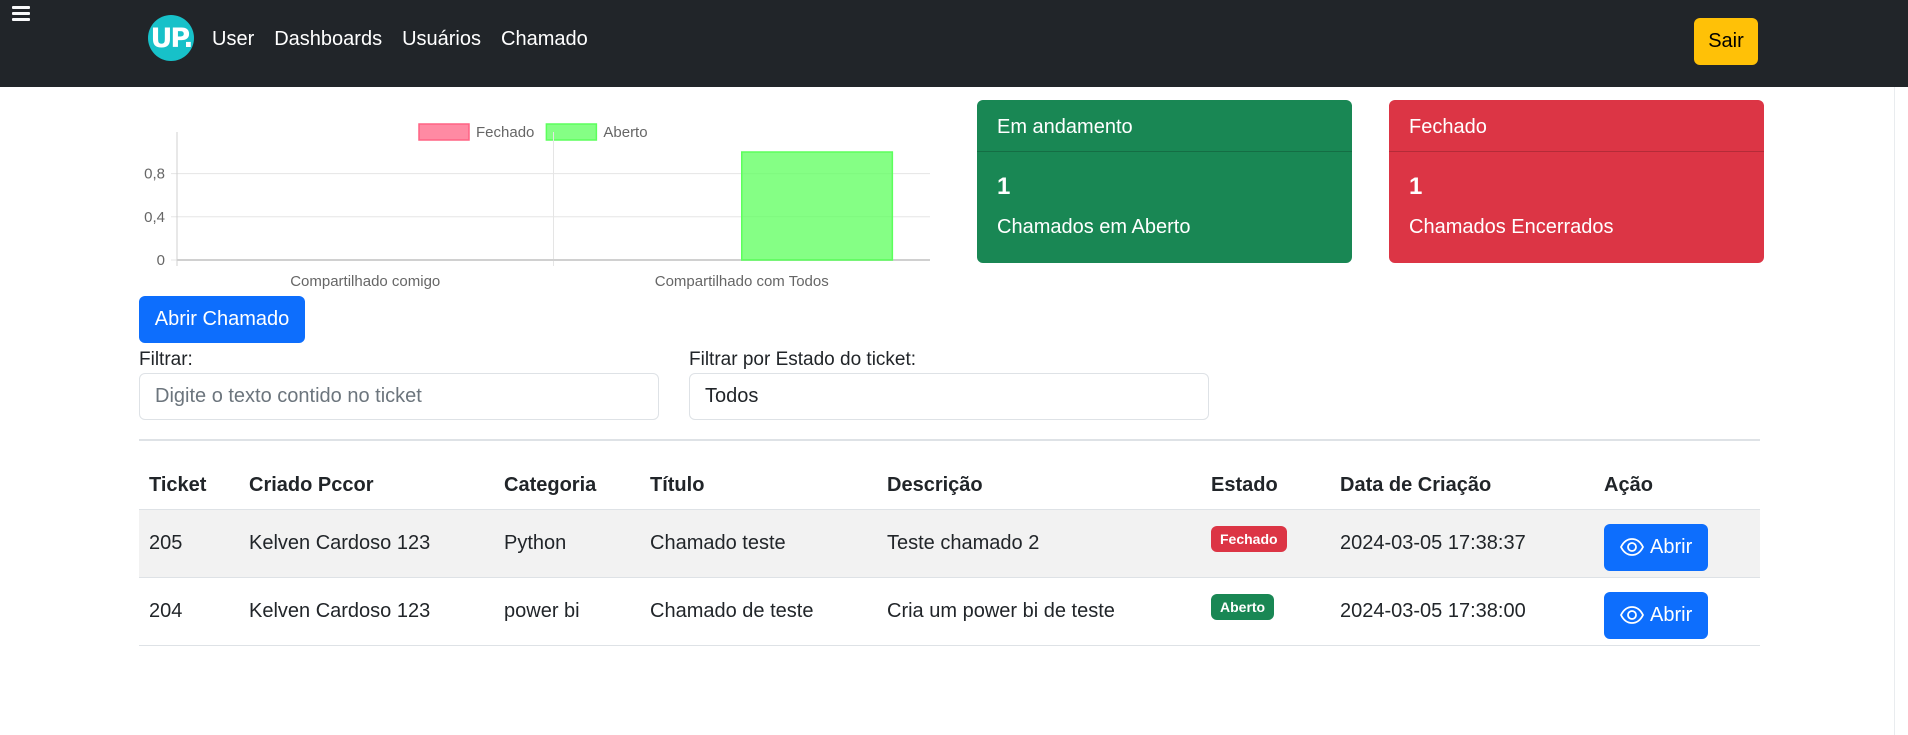 This screenshot has width=1908, height=735. I want to click on page-scrollbar, so click(1901, 411).